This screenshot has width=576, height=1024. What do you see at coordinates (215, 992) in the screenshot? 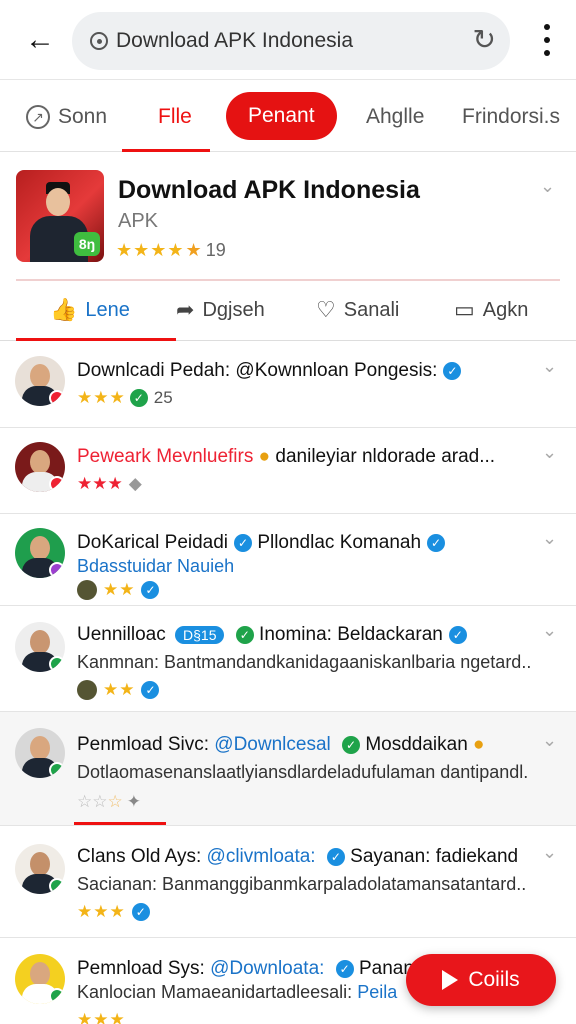
I see `post-subtext-main: Kanlocian Mamaeanidartadleesali:` at bounding box center [215, 992].